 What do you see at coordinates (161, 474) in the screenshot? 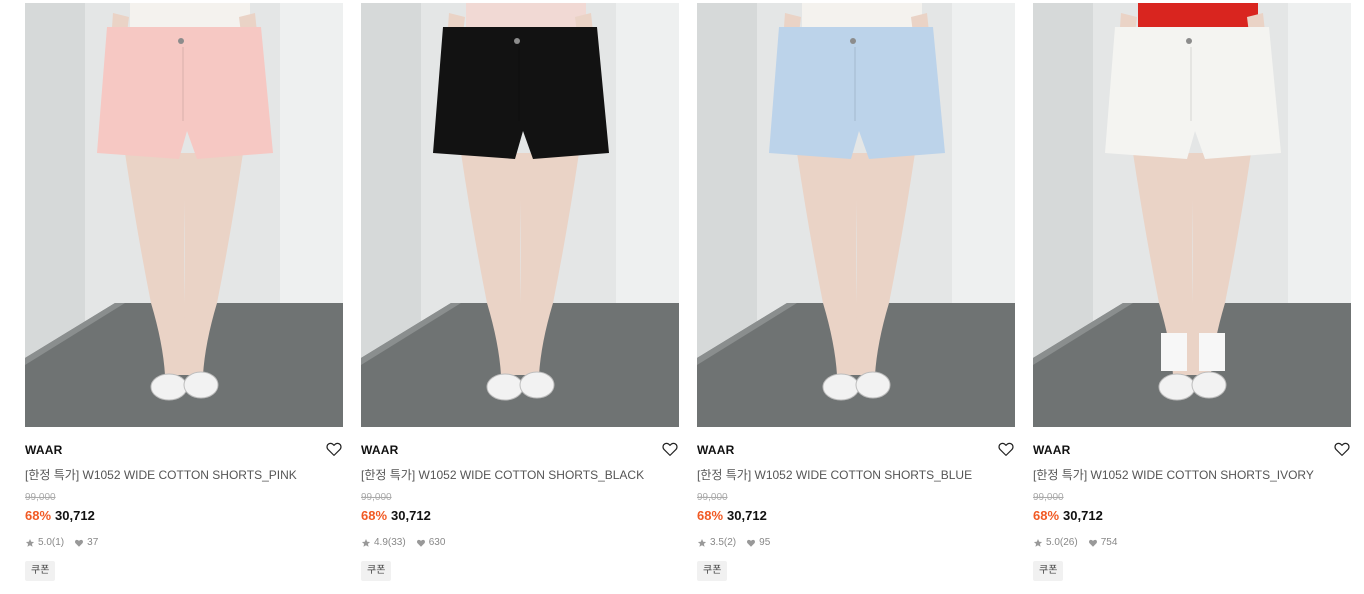
I see `product-title: [한정 특가] W1052 WIDE COTTON SHORTS_PINK` at bounding box center [161, 474].